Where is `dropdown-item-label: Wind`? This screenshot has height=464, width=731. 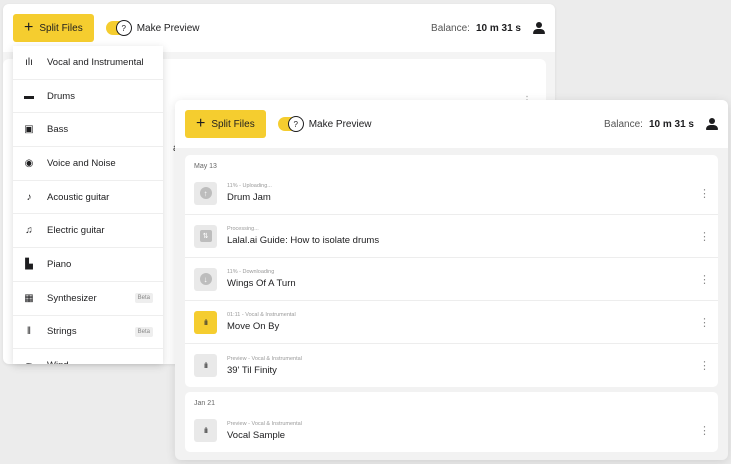
dropdown-item-label: Wind is located at coordinates (100, 362).